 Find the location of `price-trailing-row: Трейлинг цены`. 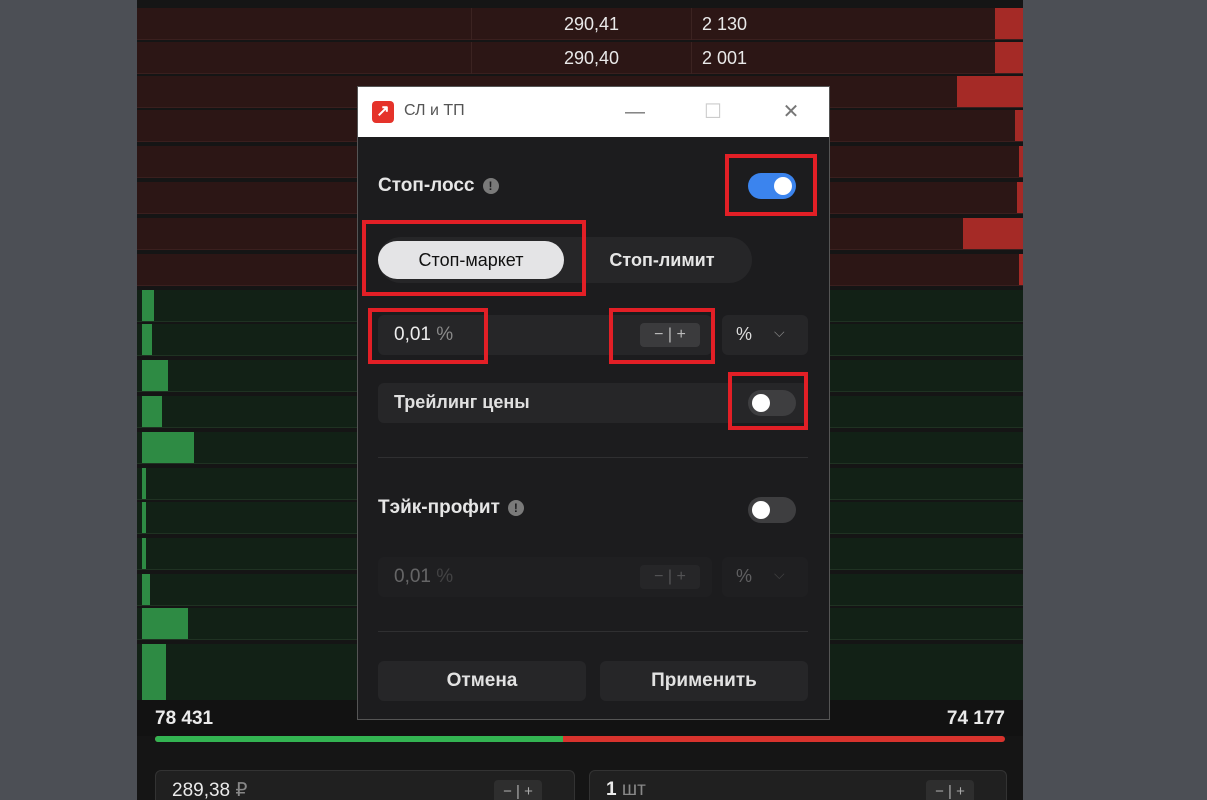

price-trailing-row: Трейлинг цены is located at coordinates (593, 403).